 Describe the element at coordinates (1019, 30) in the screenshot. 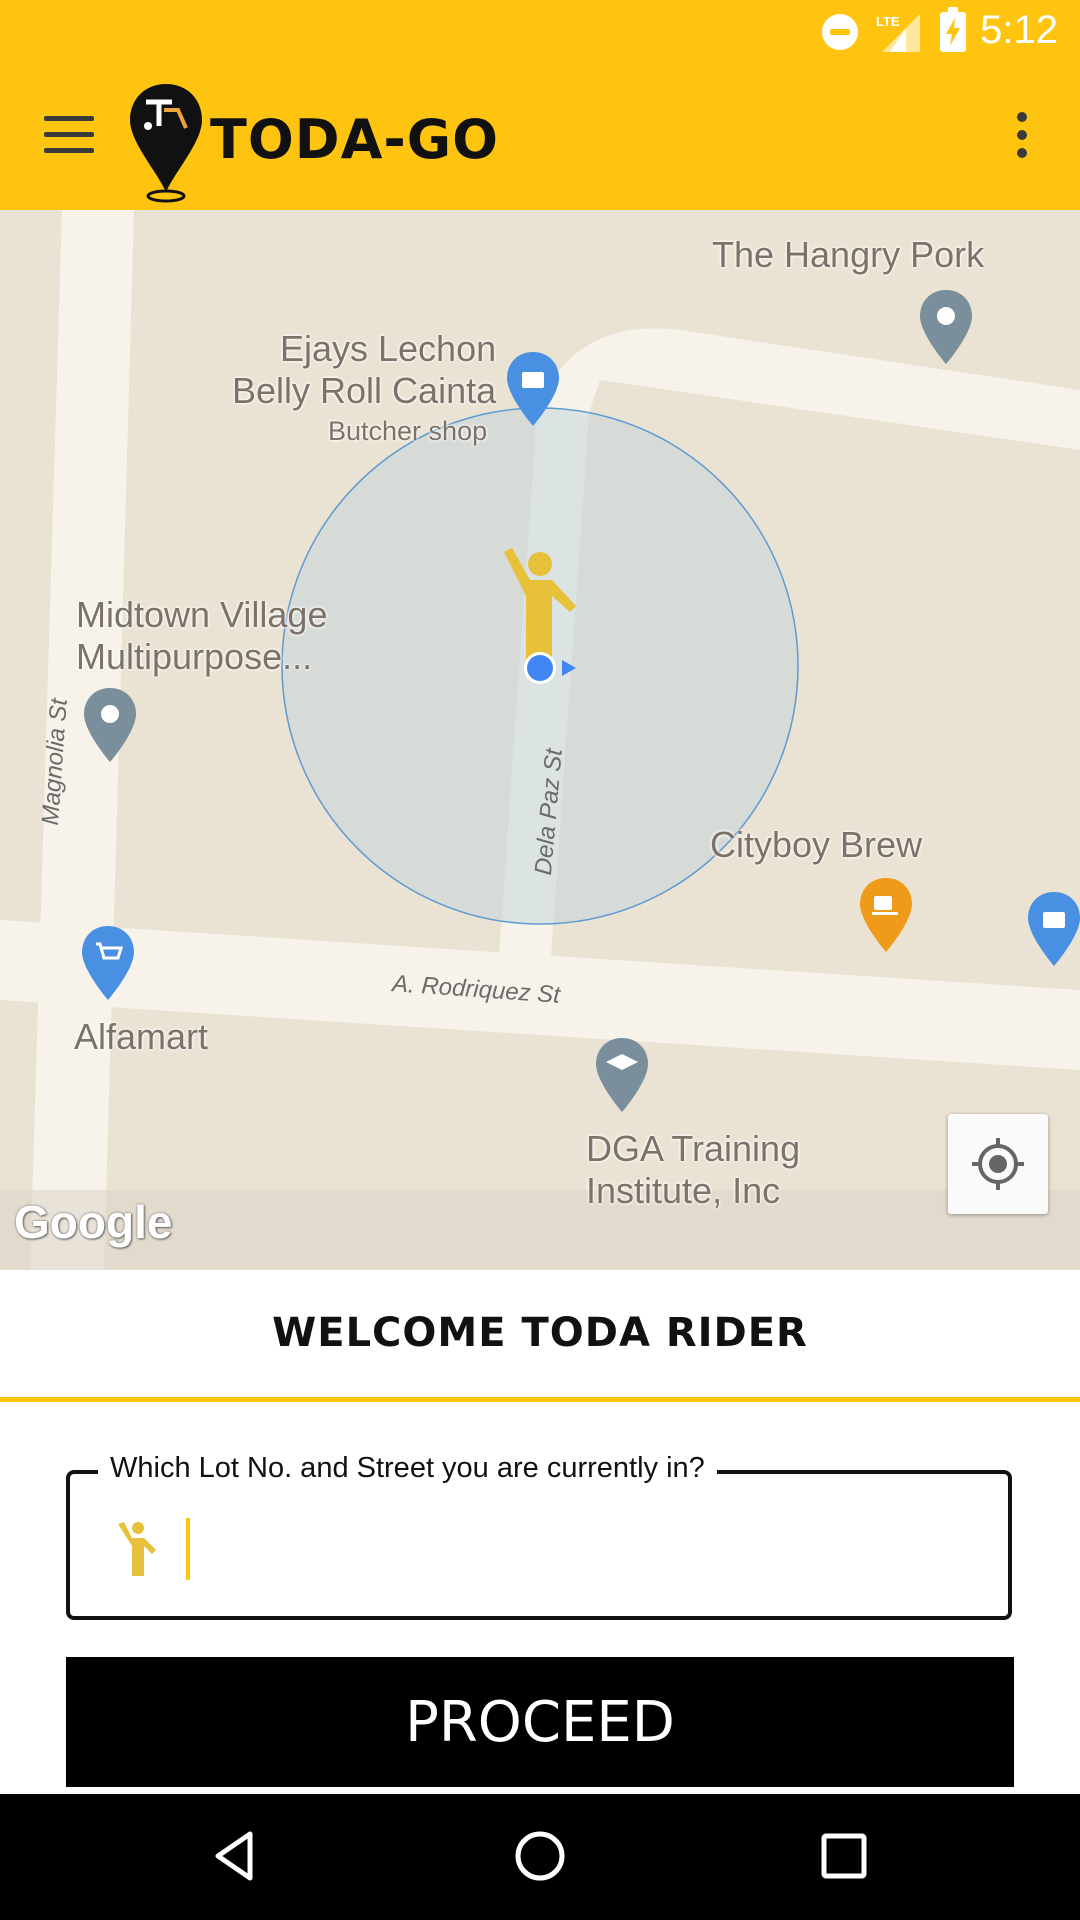

I see `status-time: 5:12` at that location.